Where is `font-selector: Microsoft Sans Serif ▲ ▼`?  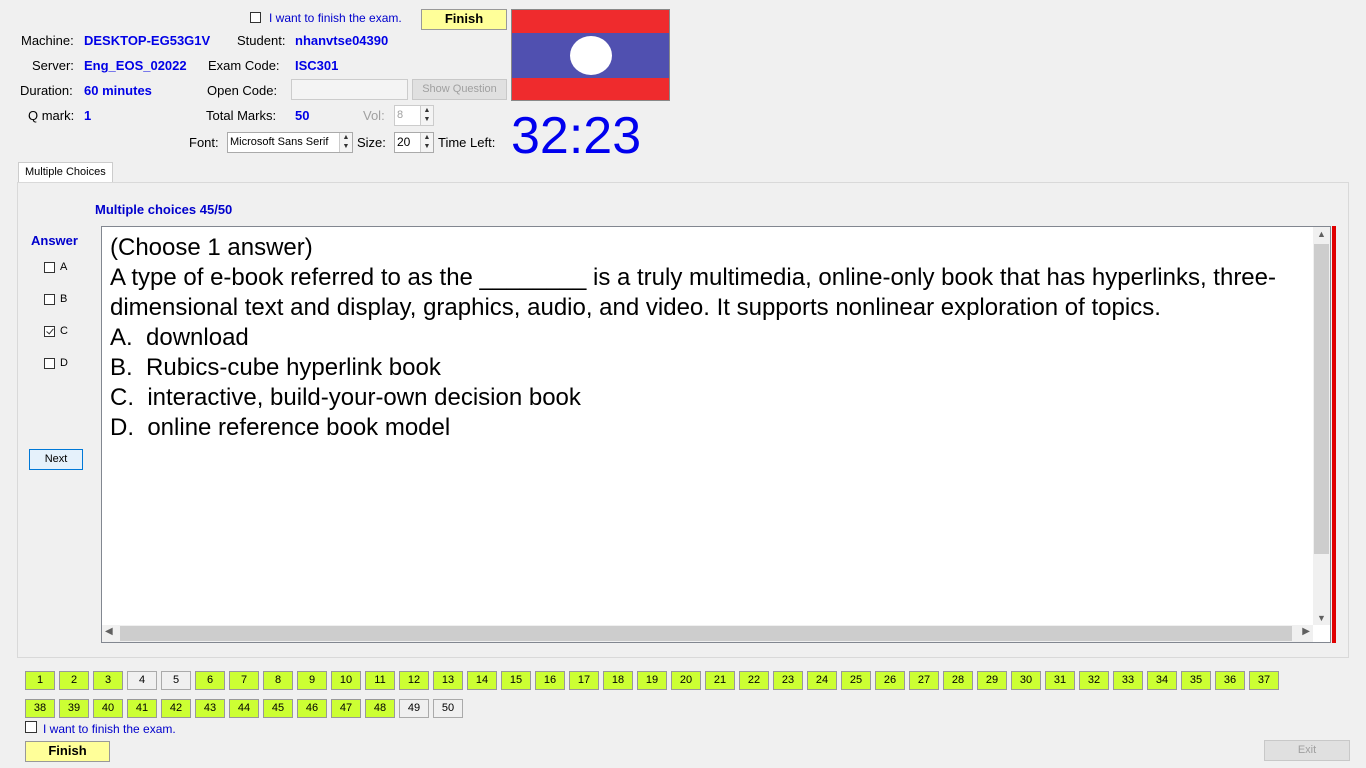
font-selector: Microsoft Sans Serif ▲ ▼ is located at coordinates (290, 142).